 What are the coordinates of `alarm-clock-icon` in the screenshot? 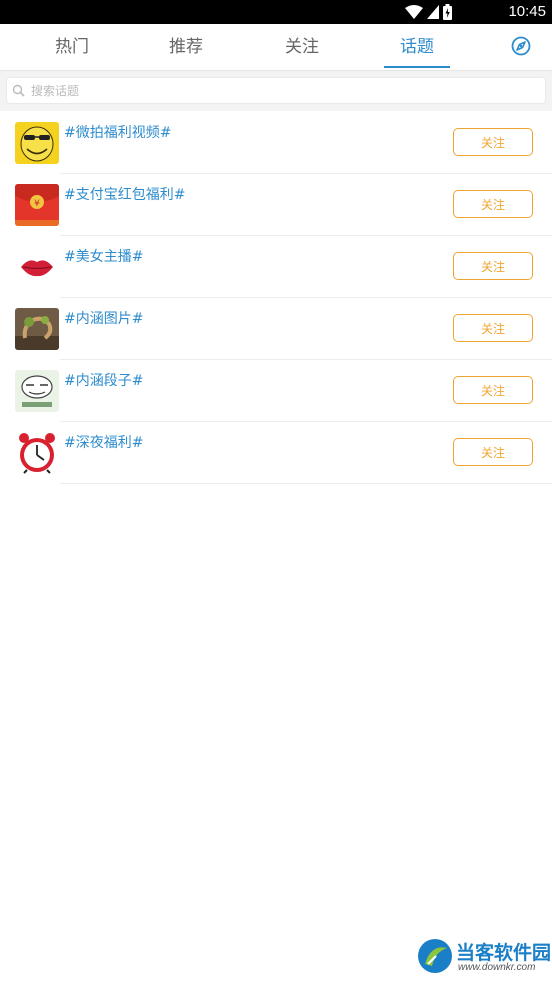 It's located at (37, 453).